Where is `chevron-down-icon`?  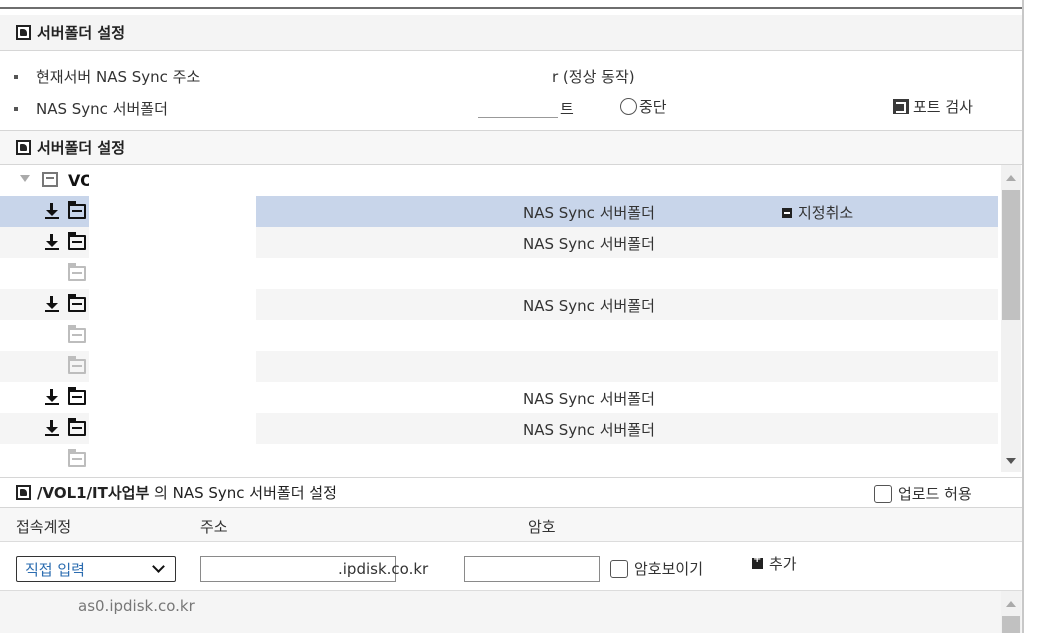 chevron-down-icon is located at coordinates (158, 566).